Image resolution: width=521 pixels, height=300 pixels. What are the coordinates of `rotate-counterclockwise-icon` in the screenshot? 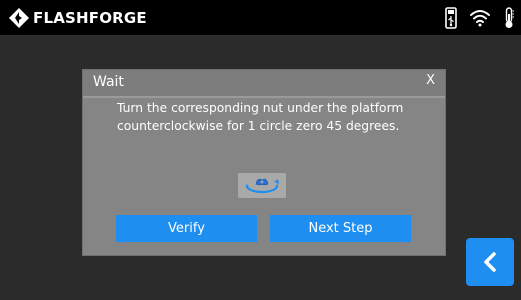 It's located at (262, 185).